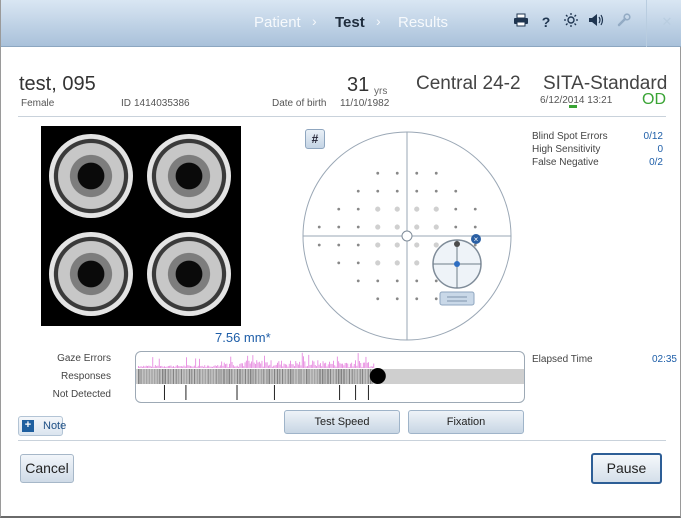 Image resolution: width=681 pixels, height=518 pixels. What do you see at coordinates (42, 426) in the screenshot?
I see `note-button: + Note` at bounding box center [42, 426].